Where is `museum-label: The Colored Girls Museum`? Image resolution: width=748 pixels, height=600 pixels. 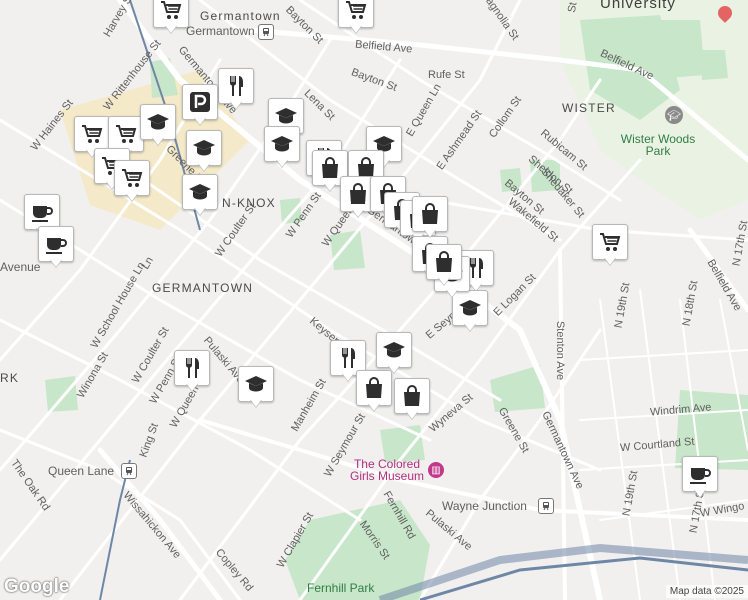
museum-label: The Colored Girls Museum is located at coordinates (387, 470).